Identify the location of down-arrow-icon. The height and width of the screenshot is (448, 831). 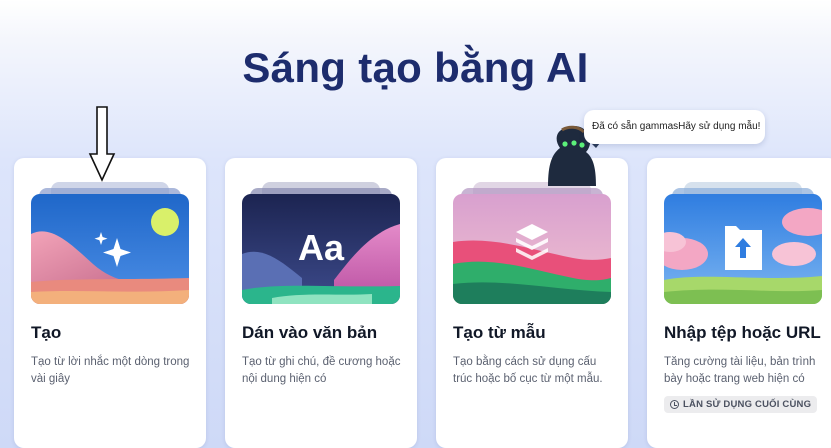
(102, 144).